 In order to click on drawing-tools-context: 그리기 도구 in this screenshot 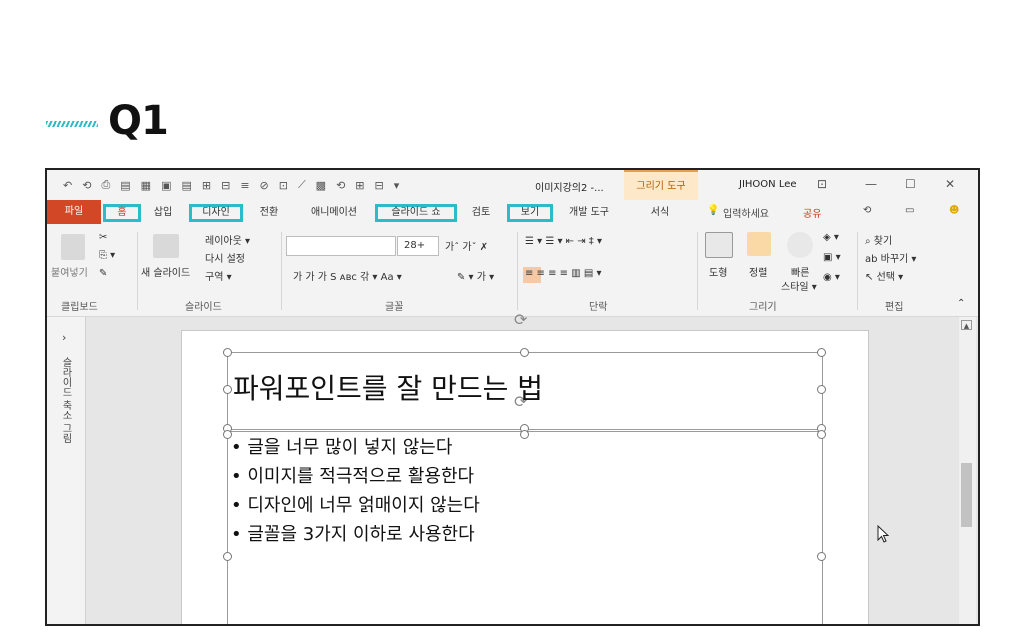, I will do `click(661, 185)`.